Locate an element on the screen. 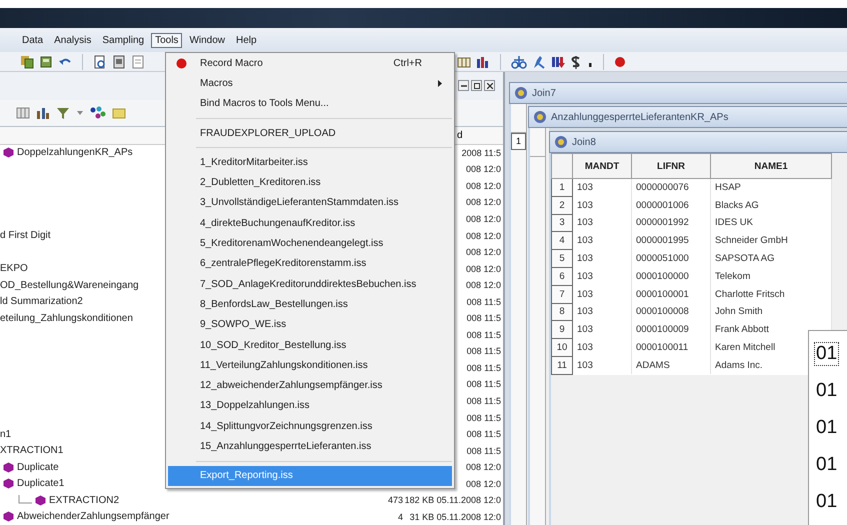 The image size is (847, 525). file-details: 2008 11:5 is located at coordinates (481, 153).